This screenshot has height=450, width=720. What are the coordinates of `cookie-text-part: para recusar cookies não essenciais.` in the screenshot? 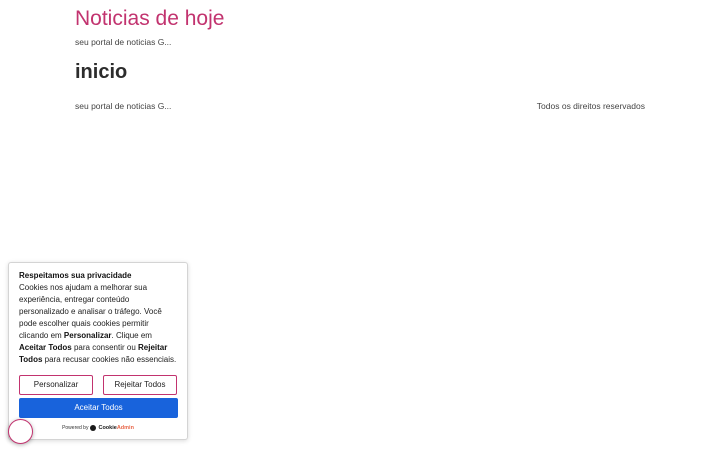 It's located at (109, 359).